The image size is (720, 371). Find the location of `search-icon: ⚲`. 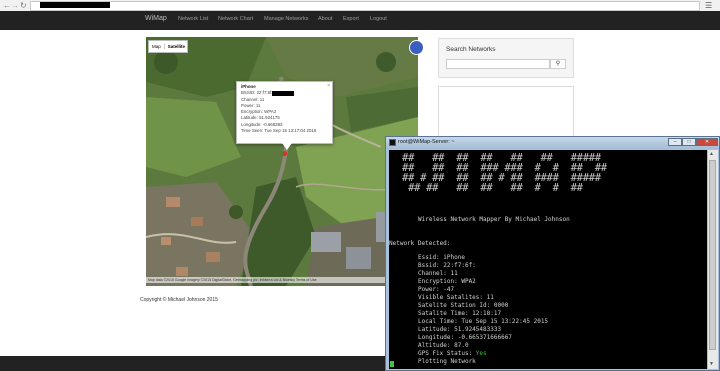

search-icon: ⚲ is located at coordinates (558, 64).